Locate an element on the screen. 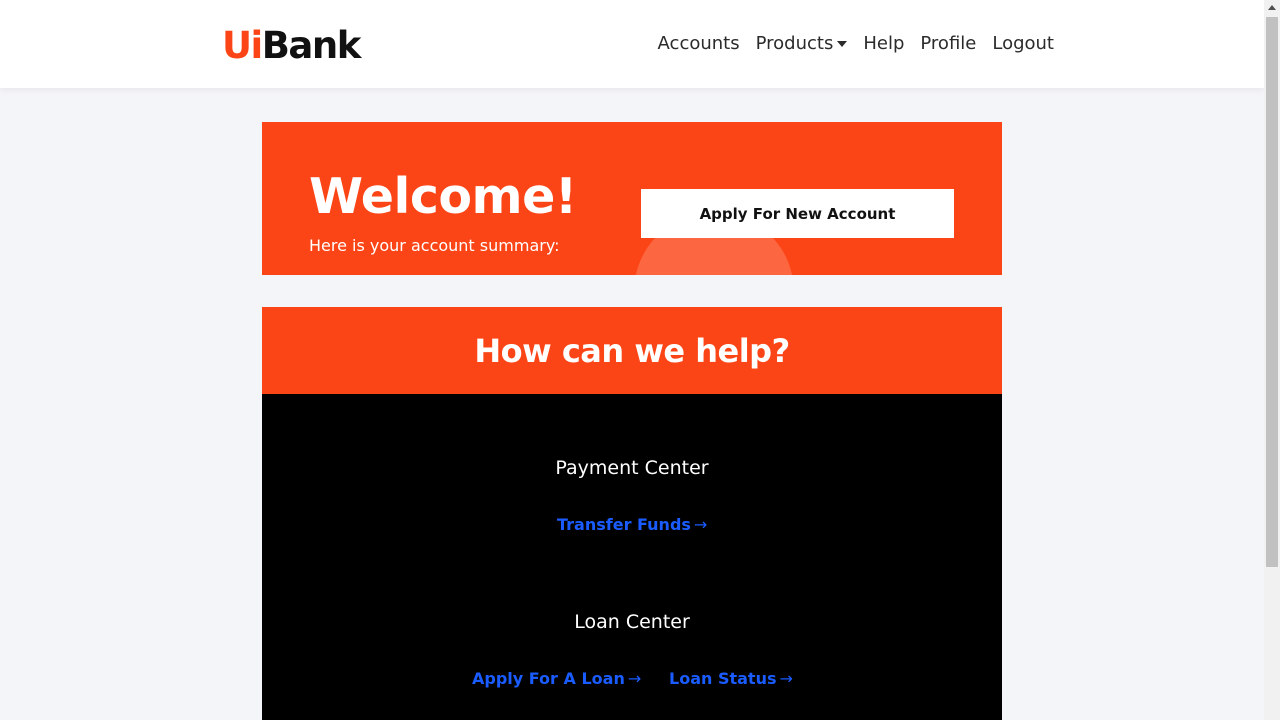 This screenshot has width=1280, height=720. transfer-funds-link: Transfer Funds → is located at coordinates (632, 525).